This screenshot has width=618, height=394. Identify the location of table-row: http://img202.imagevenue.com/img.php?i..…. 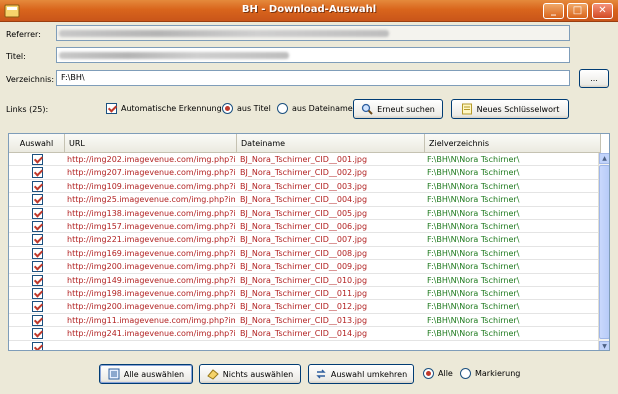
(304, 160).